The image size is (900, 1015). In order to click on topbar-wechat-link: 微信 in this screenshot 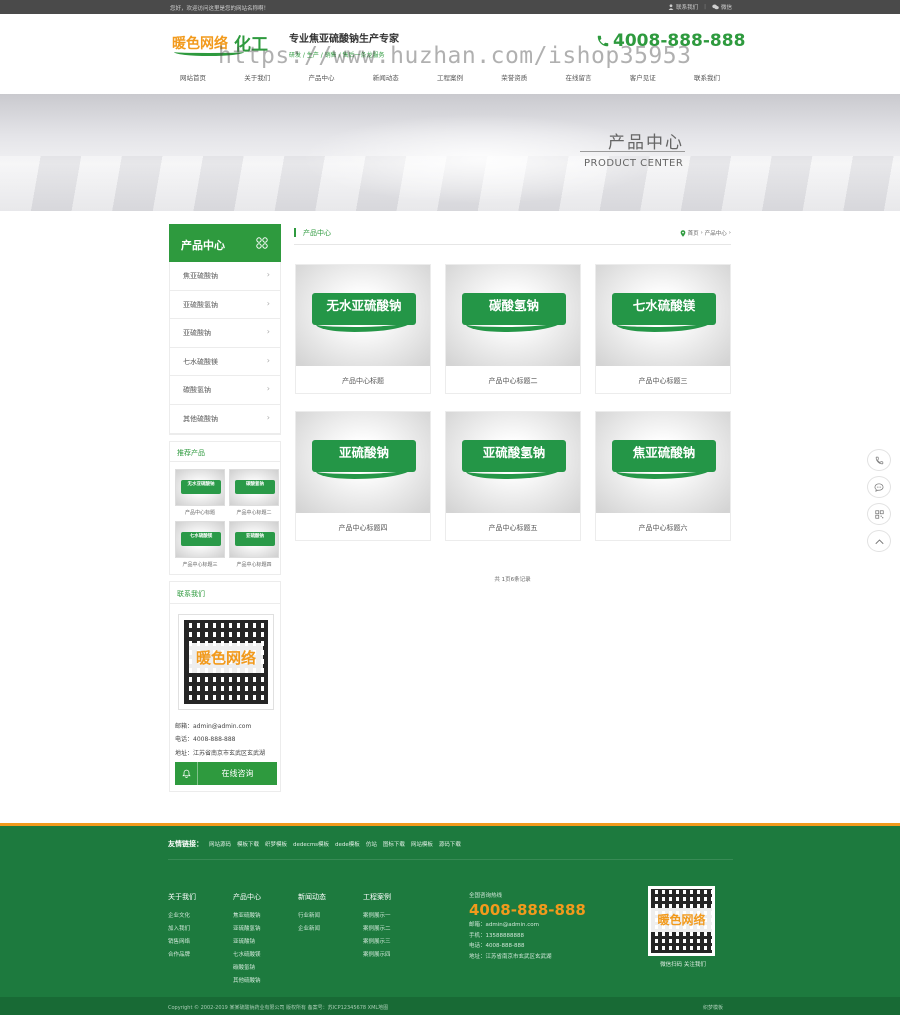, I will do `click(722, 7)`.